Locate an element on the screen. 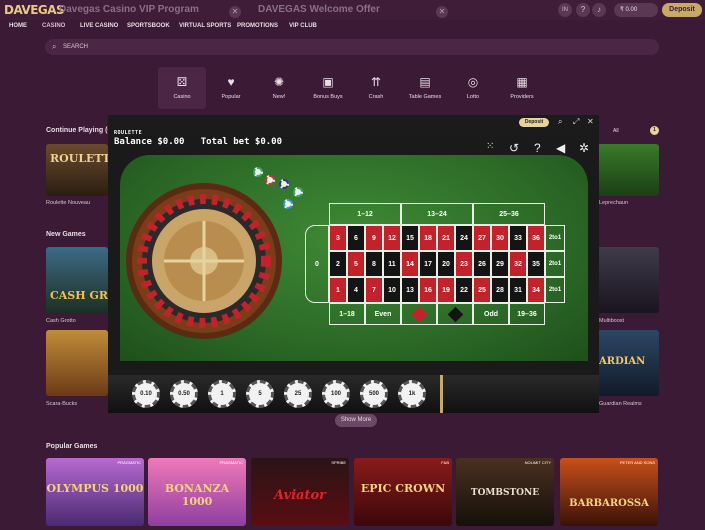 The height and width of the screenshot is (530, 705). nav-promotions: PROMOTIONS is located at coordinates (257, 26).